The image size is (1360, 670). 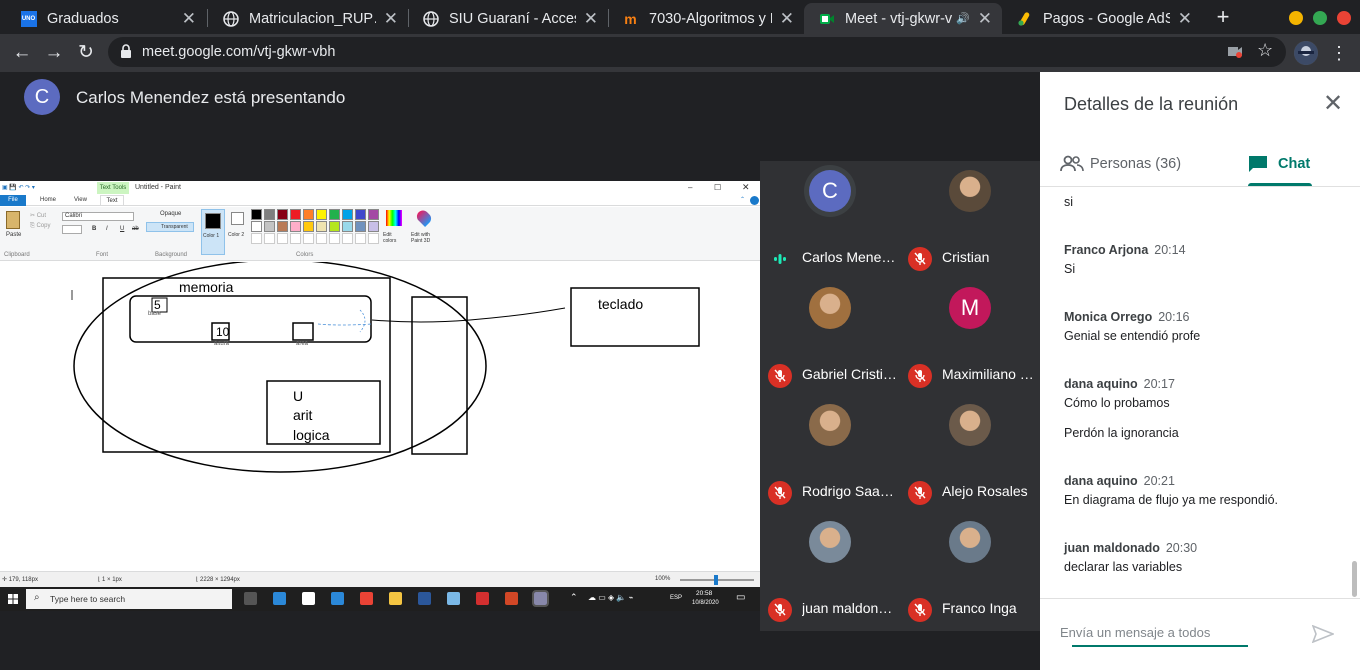 What do you see at coordinates (107, 229) in the screenshot?
I see `italic-button: I` at bounding box center [107, 229].